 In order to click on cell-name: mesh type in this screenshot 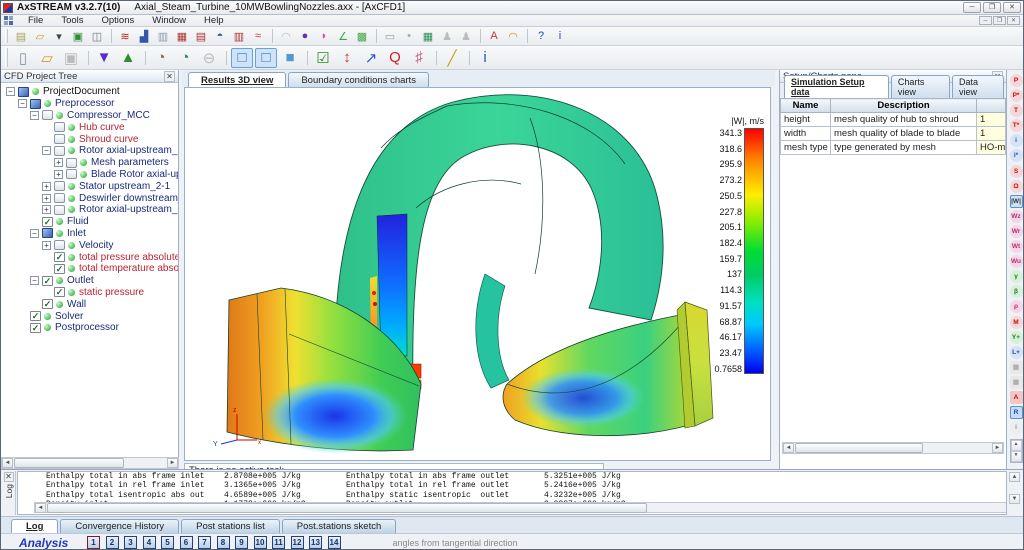, I will do `click(805, 147)`.